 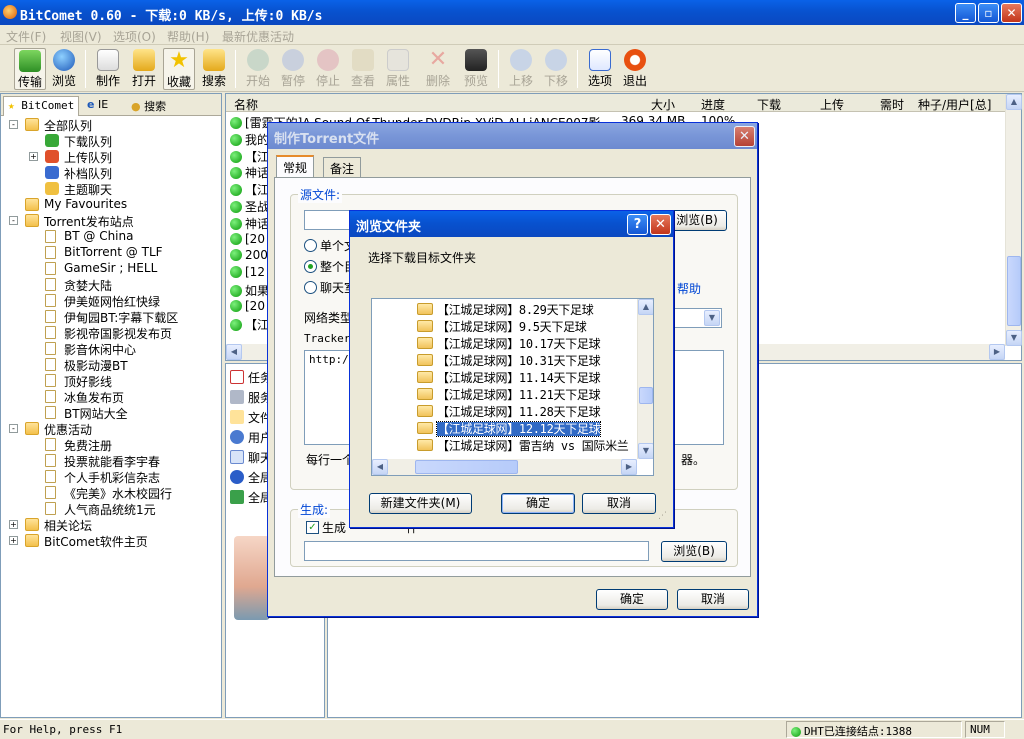 What do you see at coordinates (247, 307) in the screenshot?
I see `table-row: [20` at bounding box center [247, 307].